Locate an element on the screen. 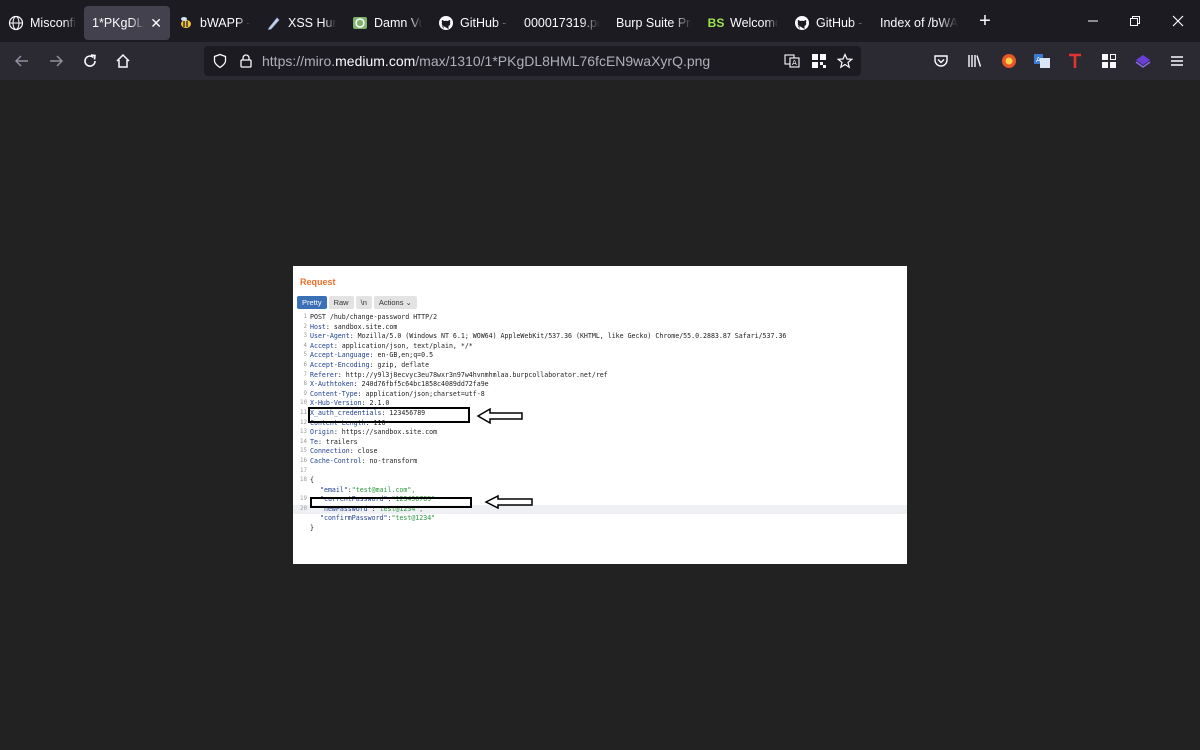 Image resolution: width=1200 pixels, height=750 pixels. header-value: : trailers is located at coordinates (337, 441).